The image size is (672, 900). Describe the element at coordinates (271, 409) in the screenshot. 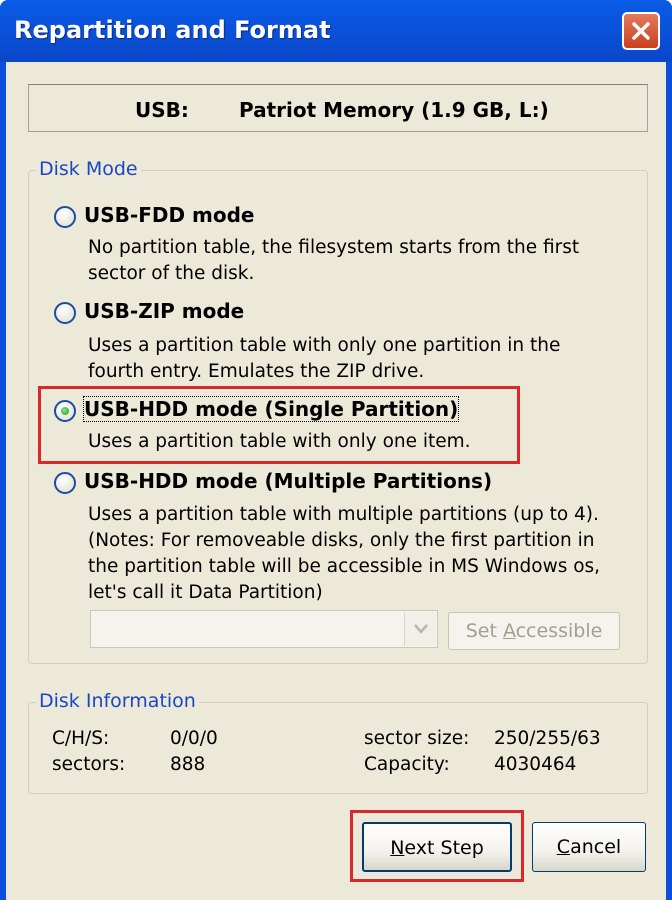

I see `radio-label: USB-HDD mode (Single Partition)` at that location.